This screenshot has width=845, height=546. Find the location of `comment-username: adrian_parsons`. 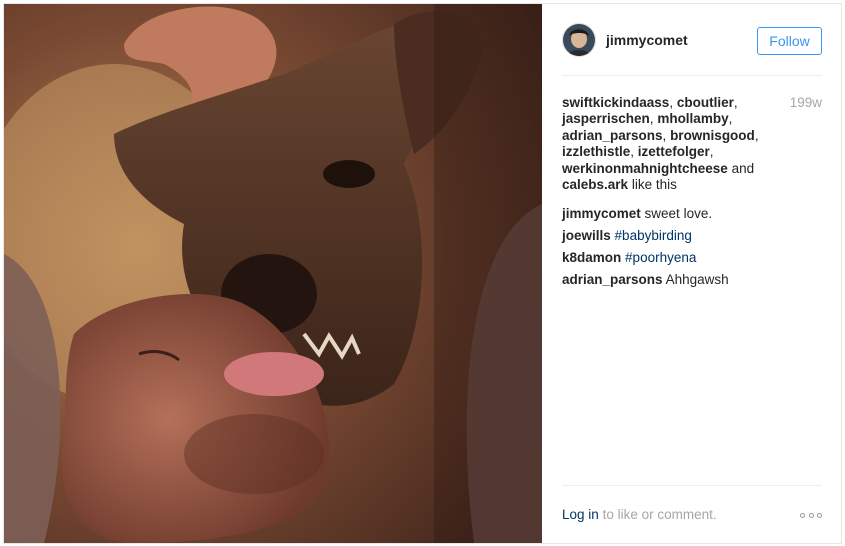

comment-username: adrian_parsons is located at coordinates (612, 279).